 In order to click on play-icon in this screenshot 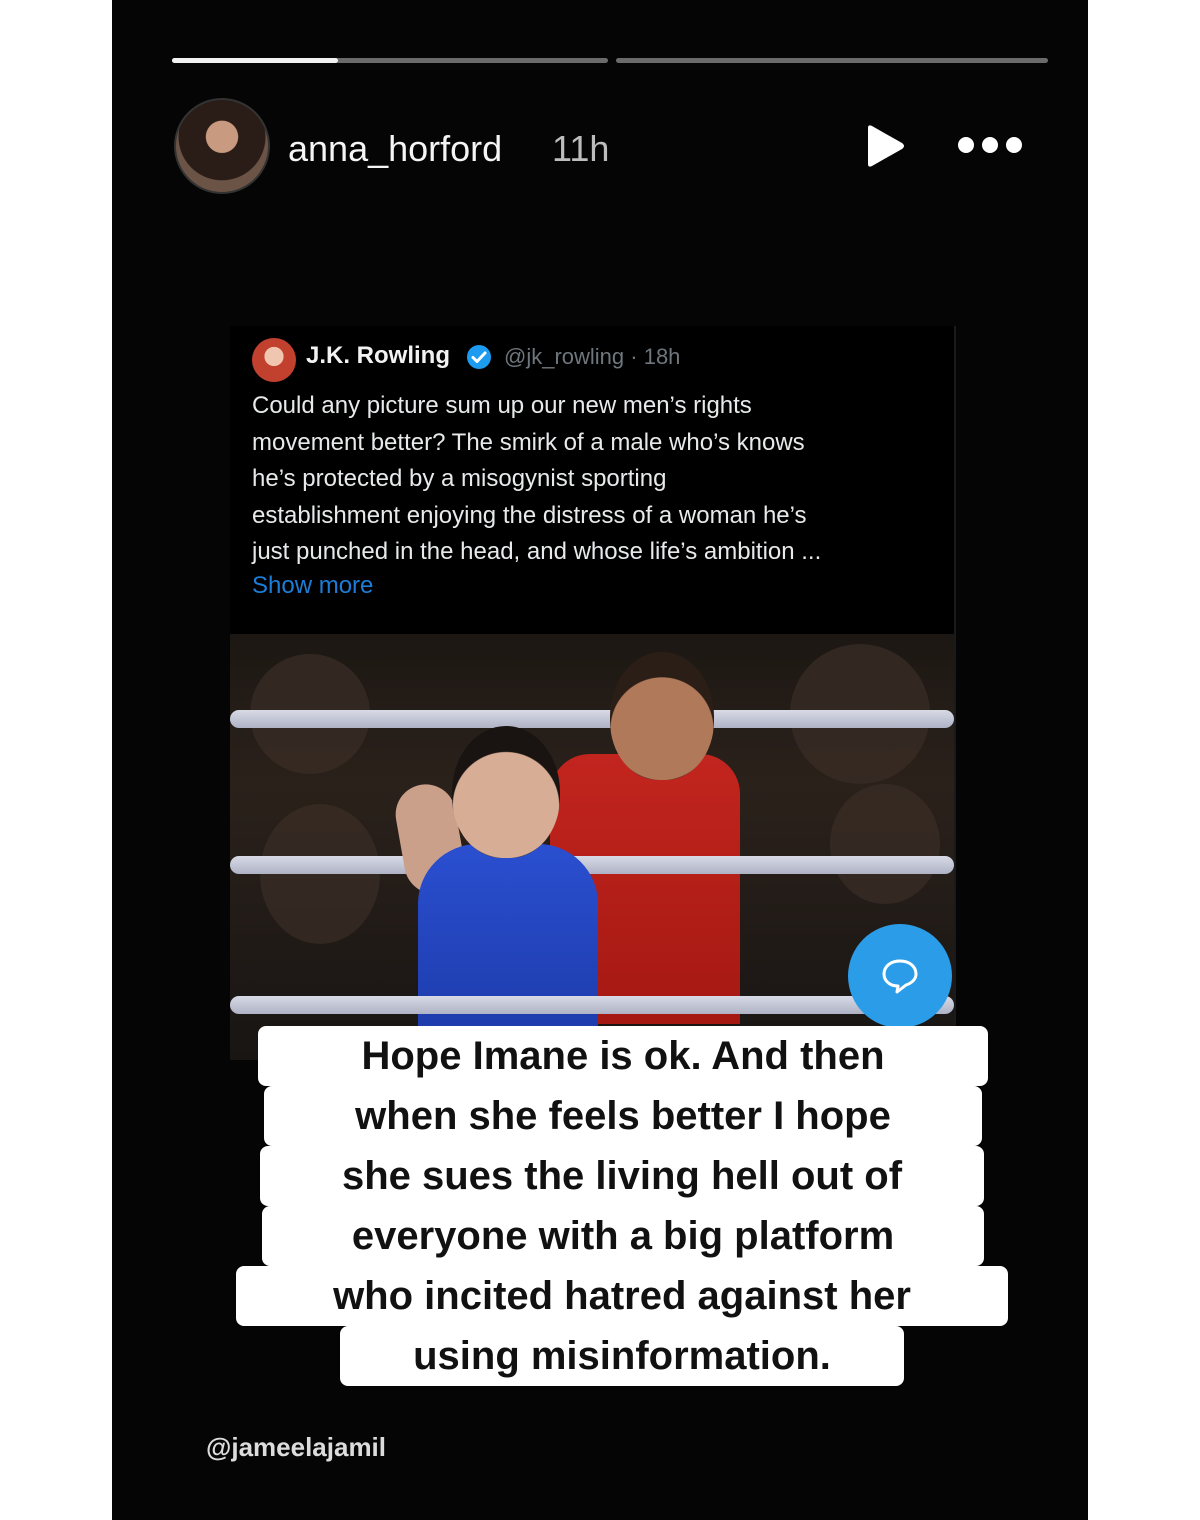, I will do `click(885, 146)`.